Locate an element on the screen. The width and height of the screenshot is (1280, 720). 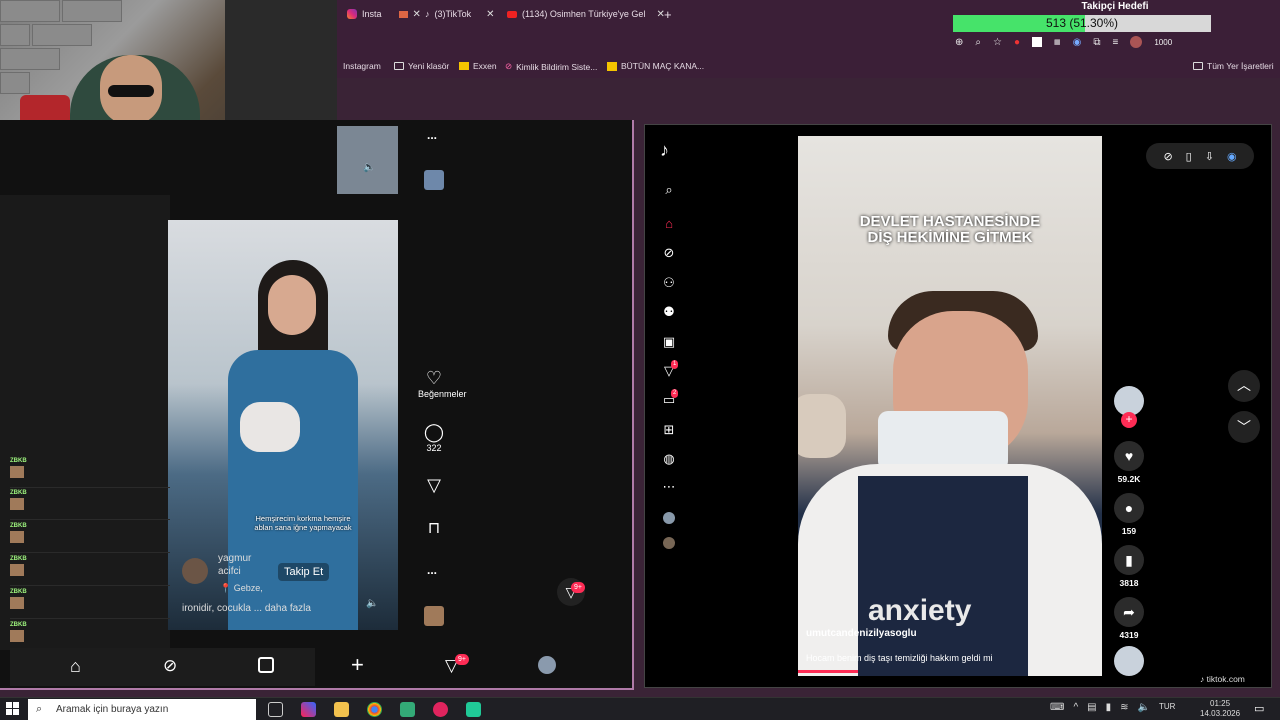
tab-youtube: (1134) Osimhen Türkiye'ye Gel ✕ is located at coordinates (586, 14).